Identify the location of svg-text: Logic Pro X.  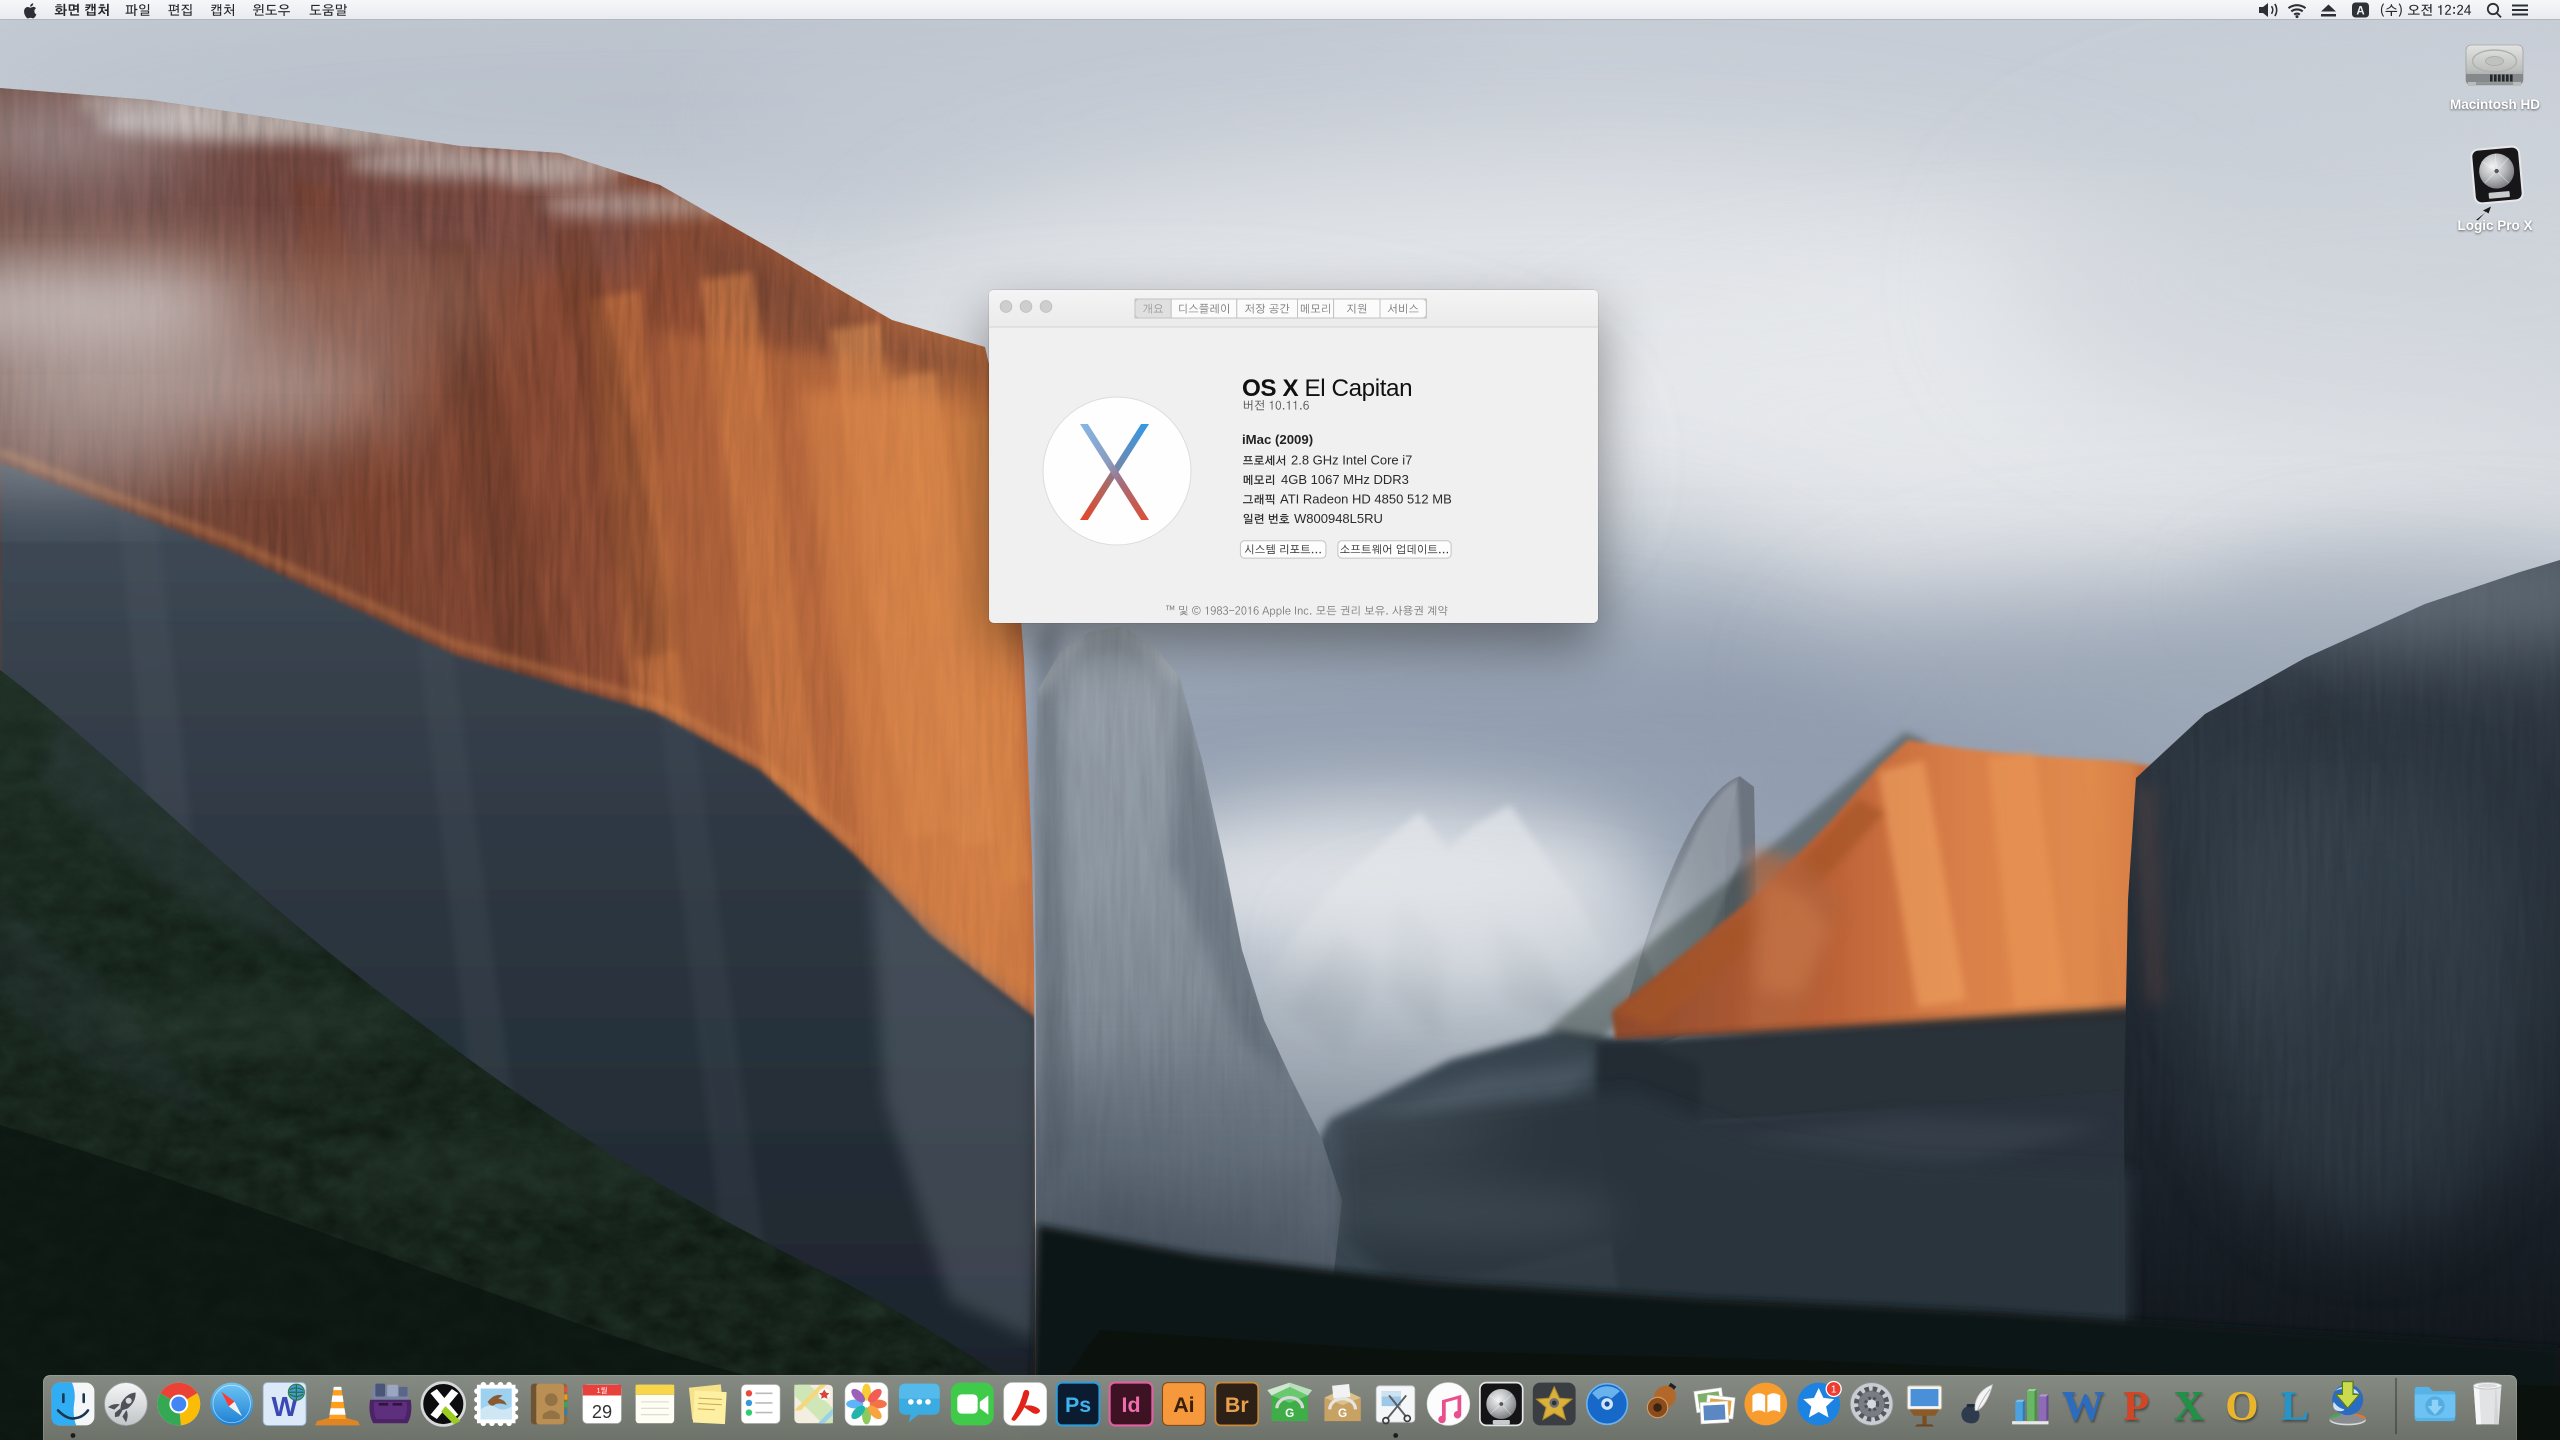
(2494, 225).